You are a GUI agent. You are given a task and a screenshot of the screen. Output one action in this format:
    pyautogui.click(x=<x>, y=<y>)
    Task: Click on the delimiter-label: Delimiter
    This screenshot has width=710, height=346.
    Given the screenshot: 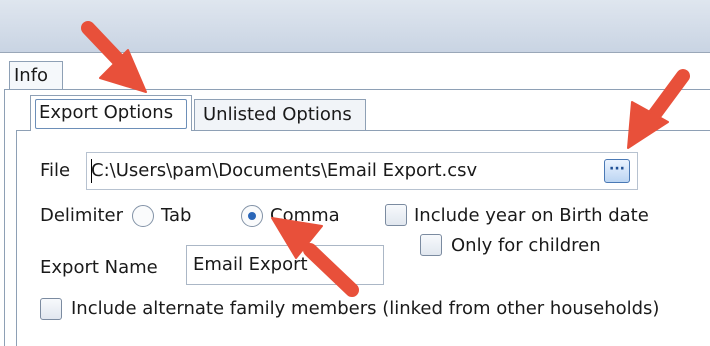 What is the action you would take?
    pyautogui.click(x=82, y=215)
    